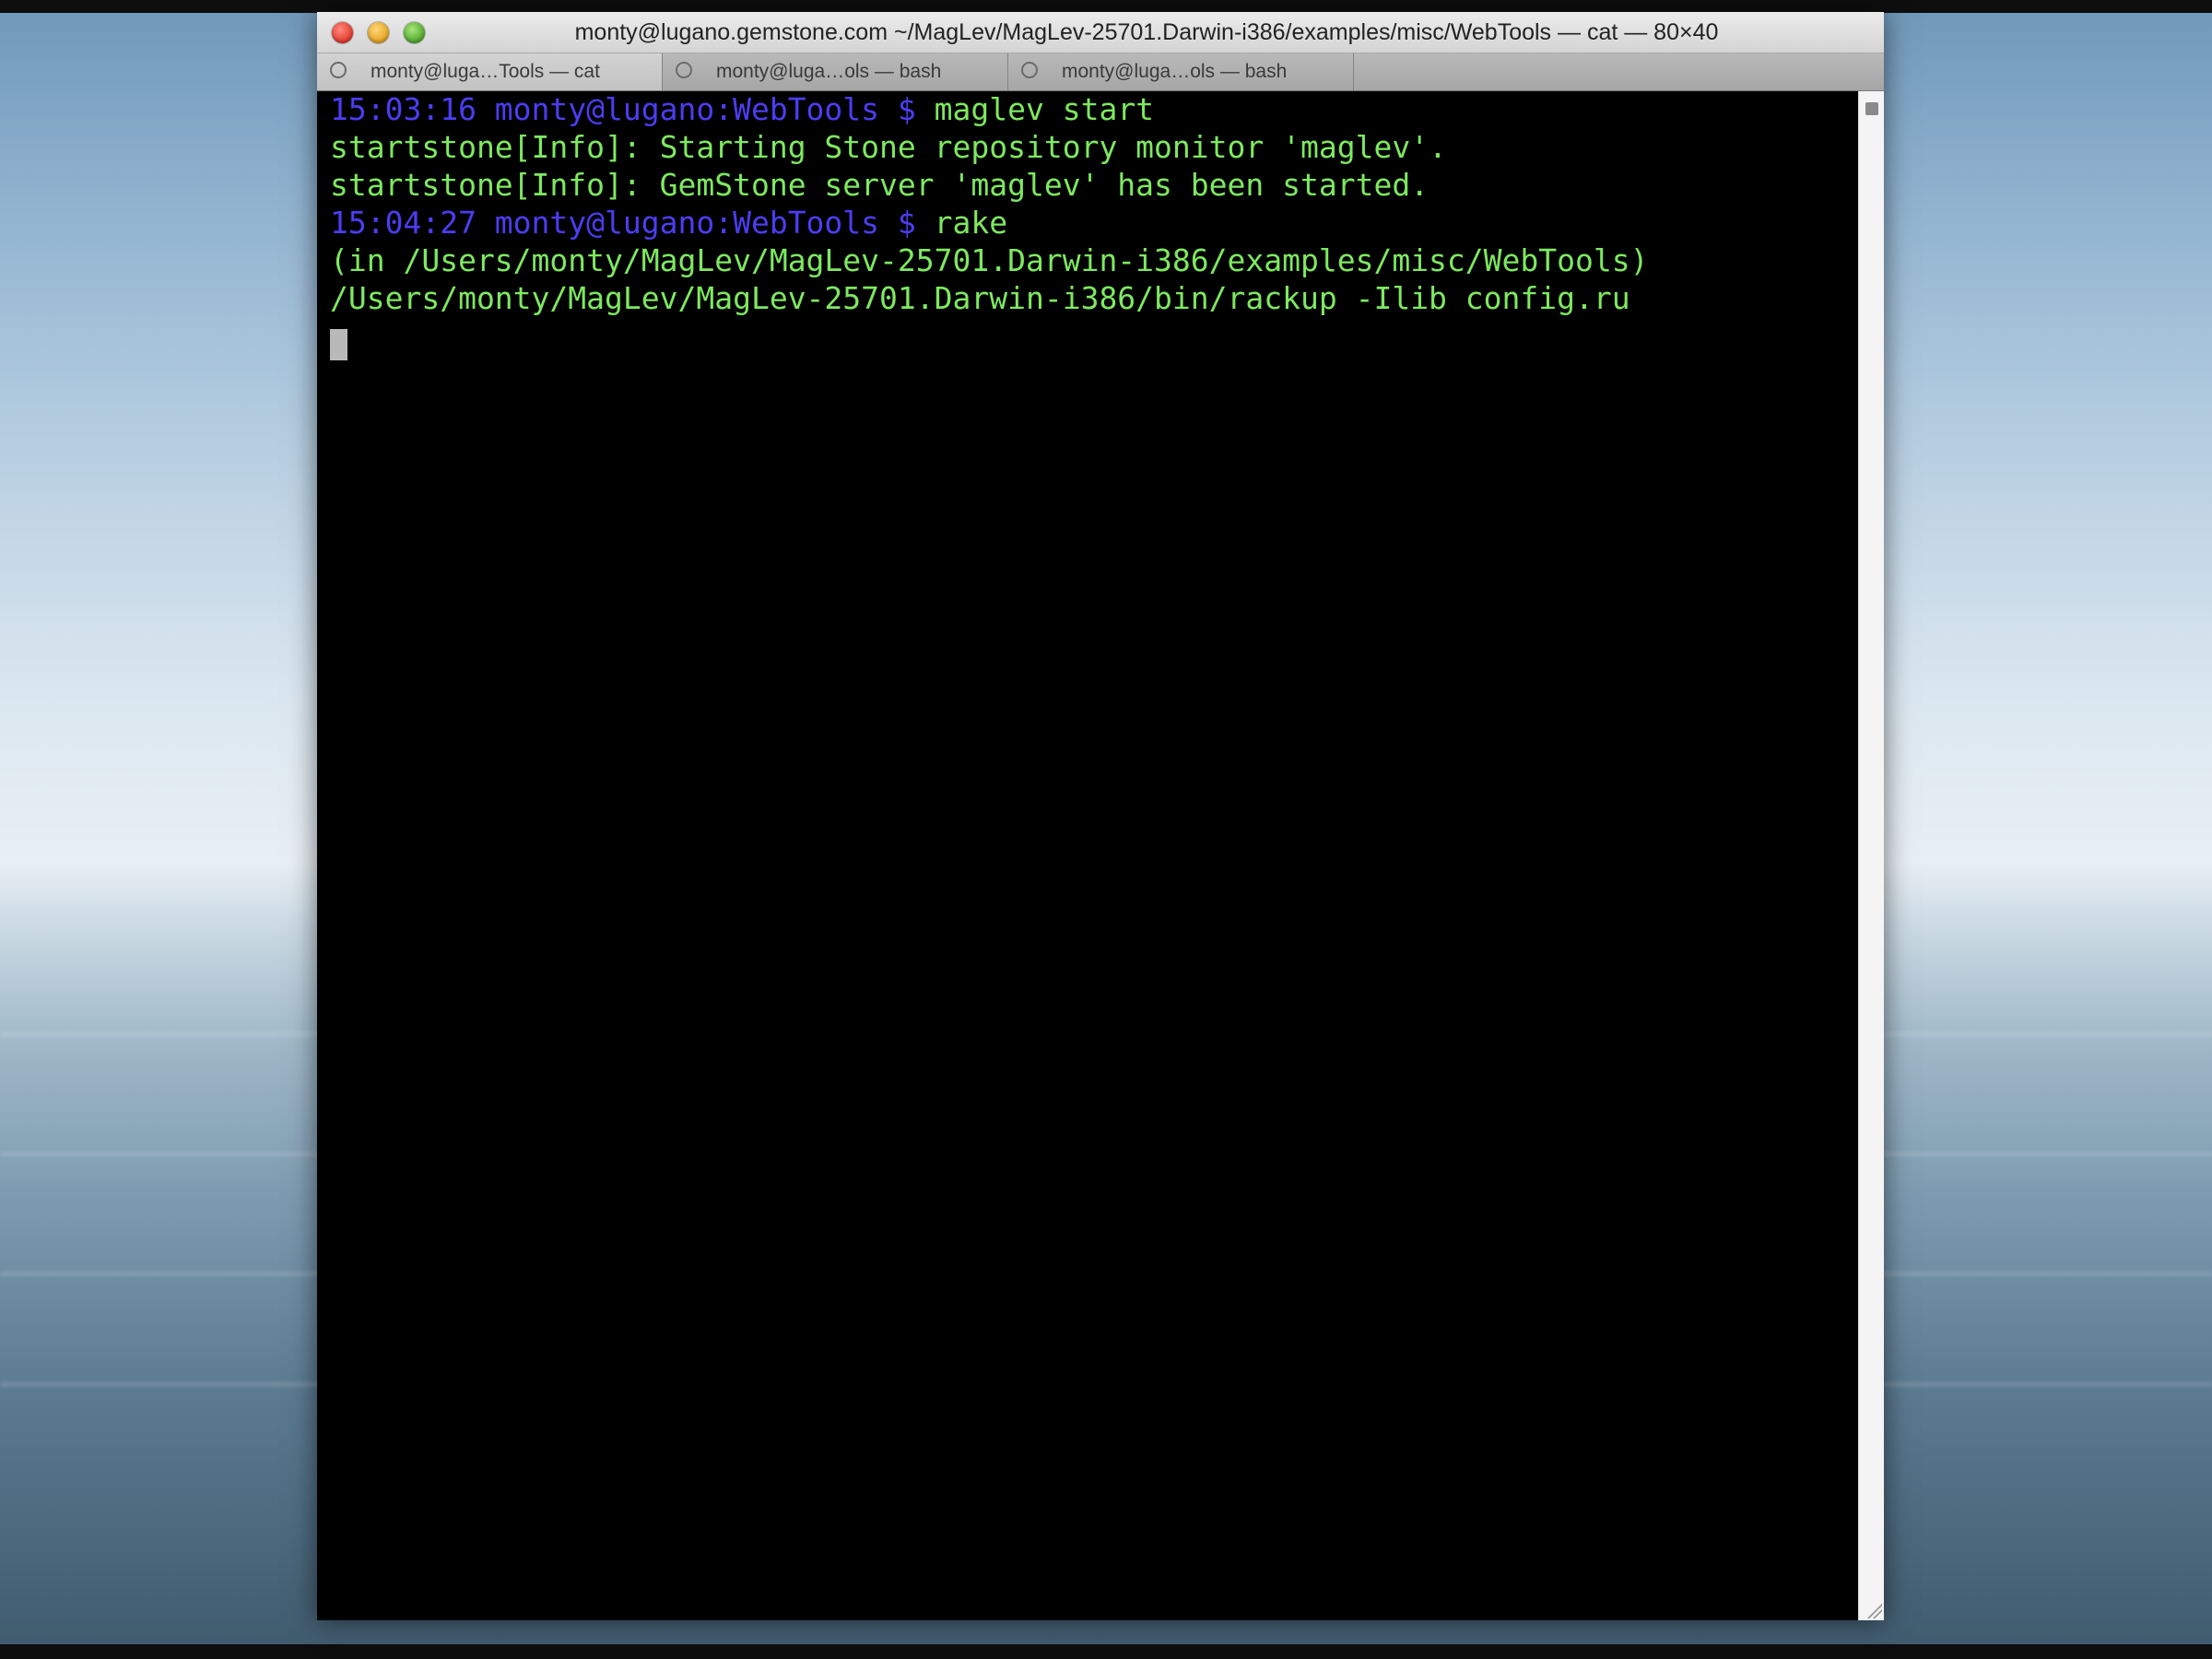  I want to click on close-button-icon, so click(342, 32).